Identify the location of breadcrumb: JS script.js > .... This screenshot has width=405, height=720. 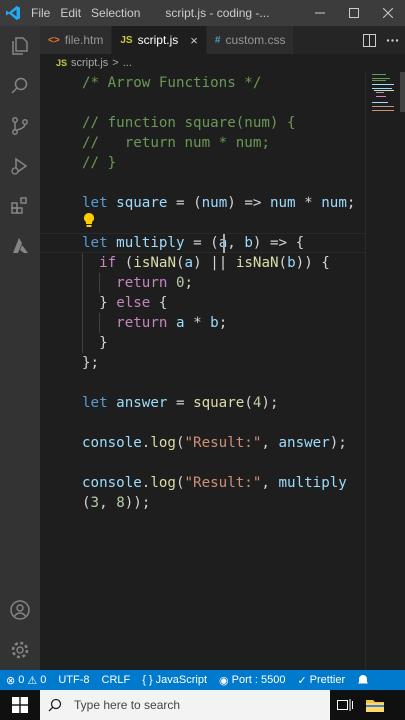
(222, 63).